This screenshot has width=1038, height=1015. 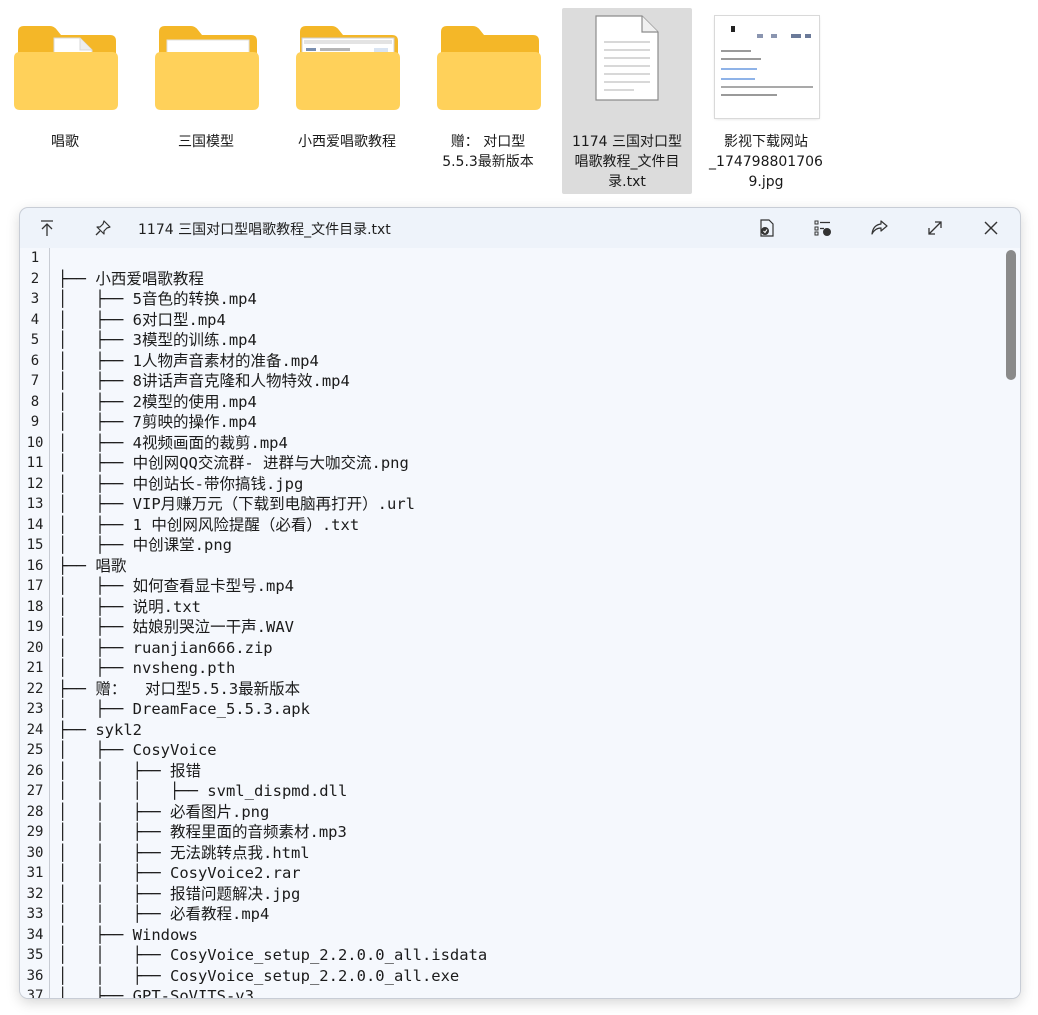 I want to click on text-line: 5 │ ├── 3模型的训练.mp4, so click(x=510, y=340).